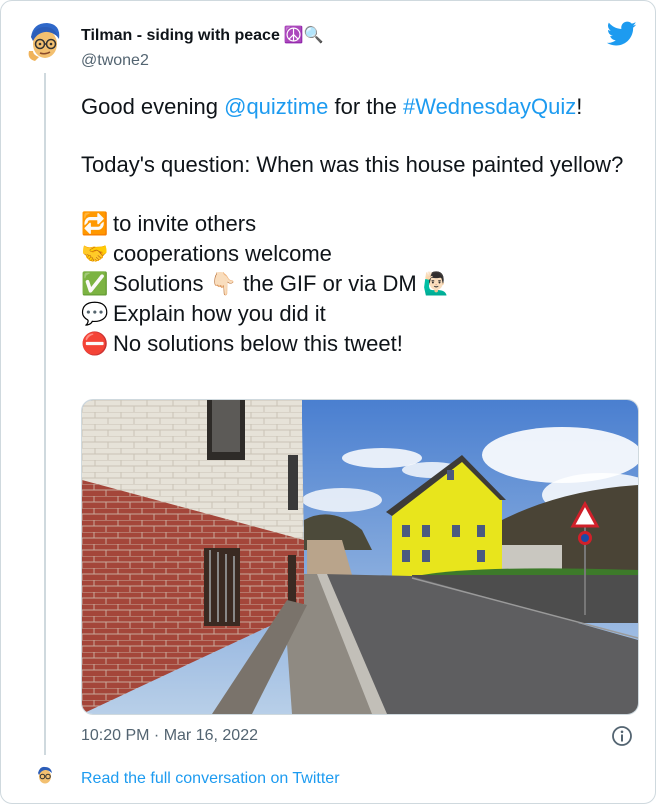  I want to click on twitter-bird-icon, so click(622, 34).